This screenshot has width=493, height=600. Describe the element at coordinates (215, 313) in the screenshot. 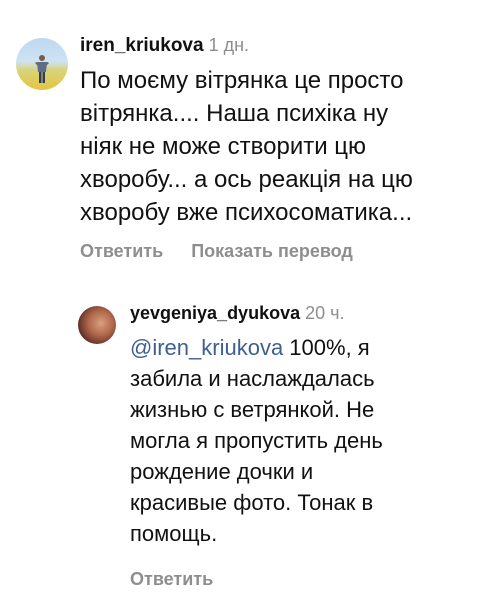

I see `username-link: yevgeniya_dyukova` at that location.